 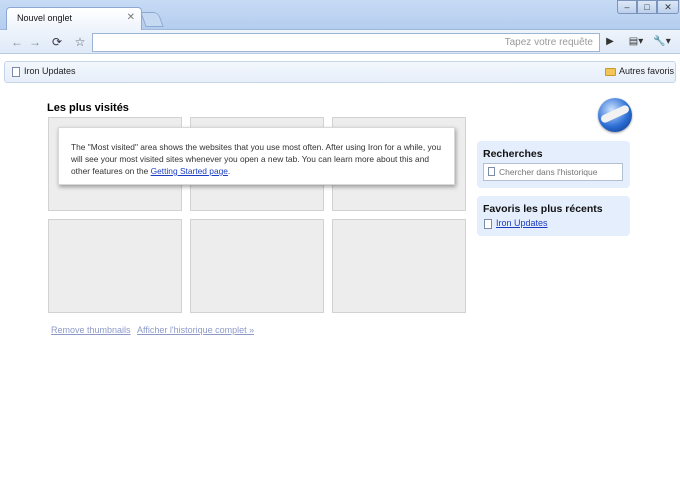 I want to click on back-arrow-icon: ←, so click(x=17, y=42).